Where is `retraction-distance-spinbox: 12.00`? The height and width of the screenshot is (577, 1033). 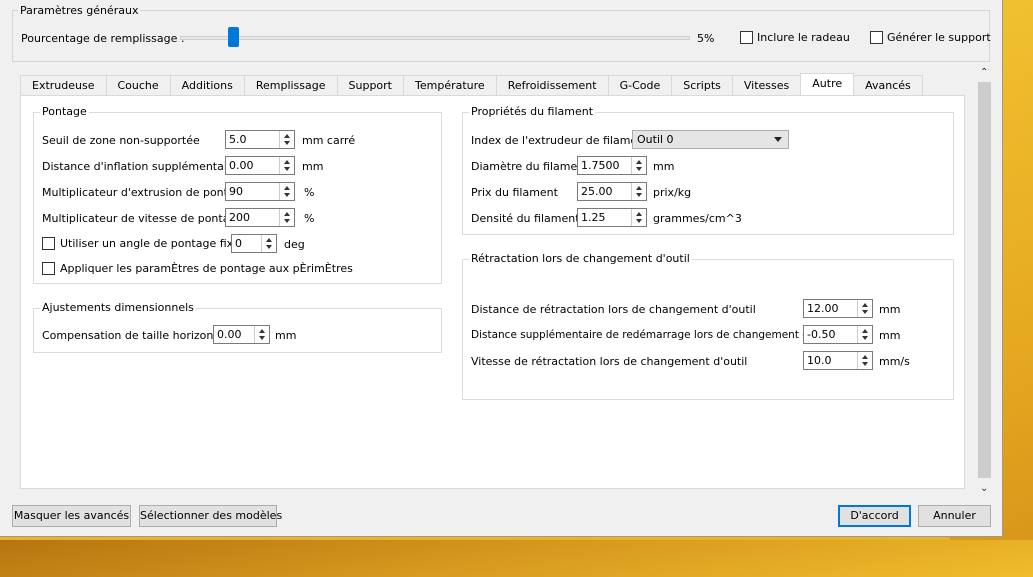
retraction-distance-spinbox: 12.00 is located at coordinates (838, 308).